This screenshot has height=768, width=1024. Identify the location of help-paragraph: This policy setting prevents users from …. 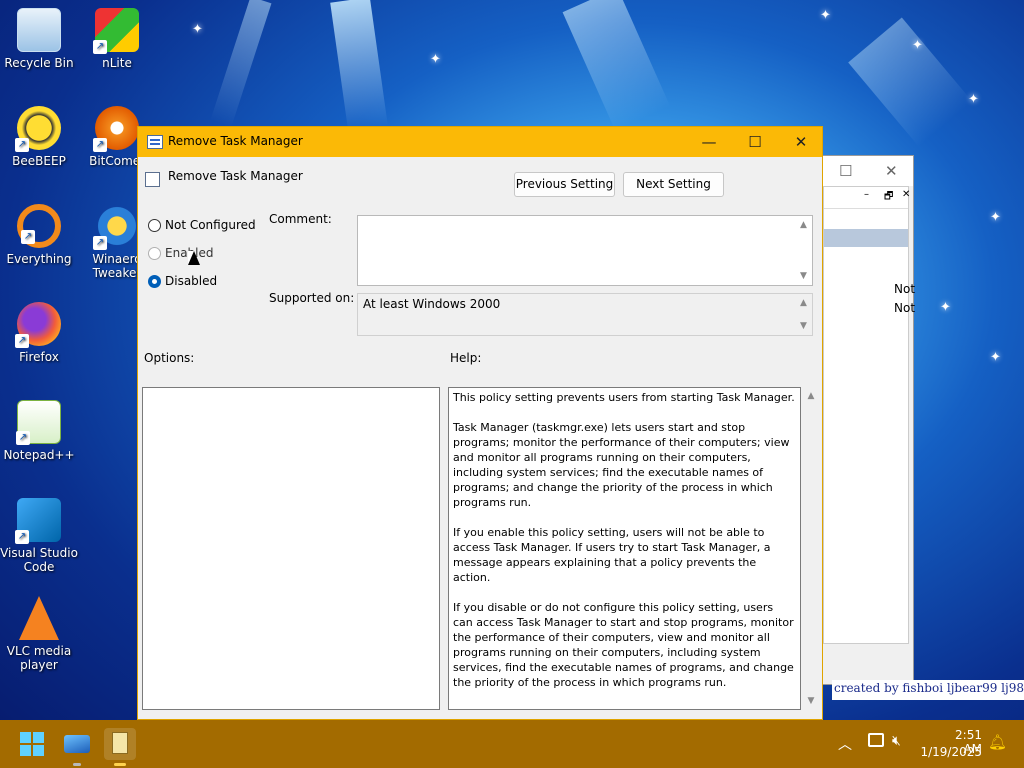
(624, 397).